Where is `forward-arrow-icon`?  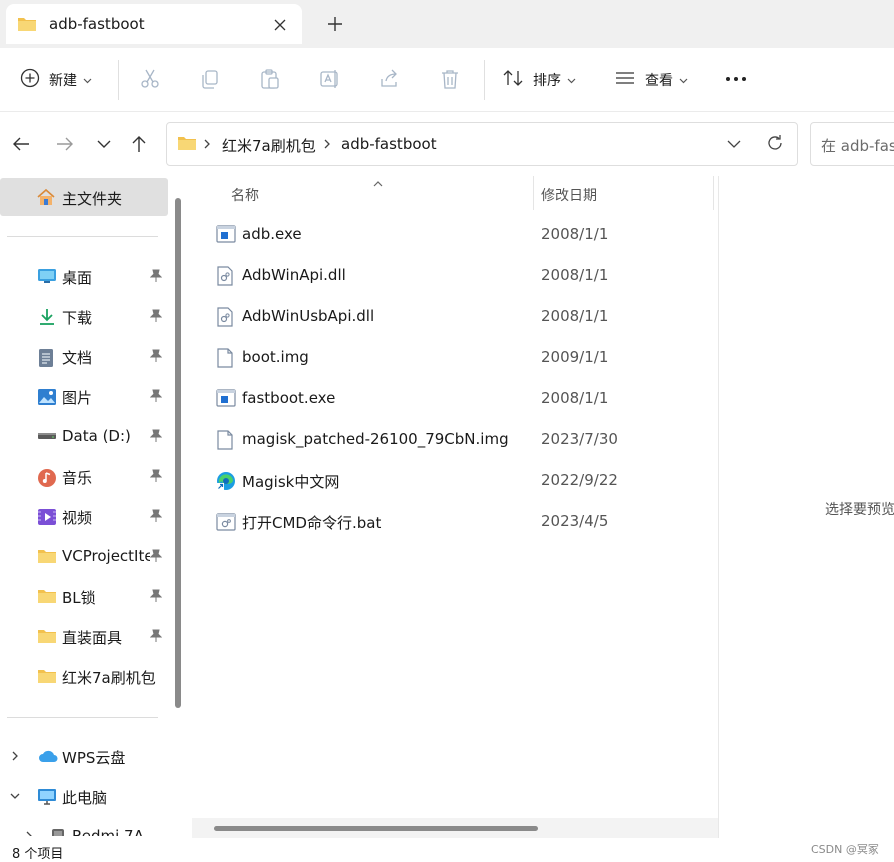
forward-arrow-icon is located at coordinates (65, 144).